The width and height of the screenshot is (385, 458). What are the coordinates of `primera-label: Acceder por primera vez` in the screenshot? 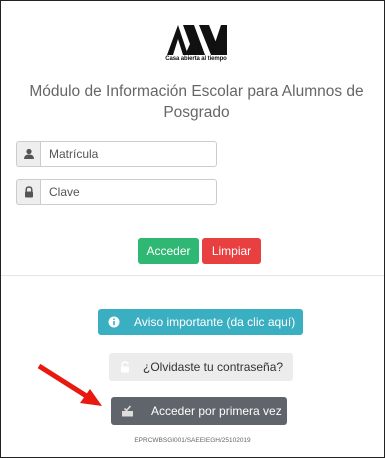 It's located at (216, 411).